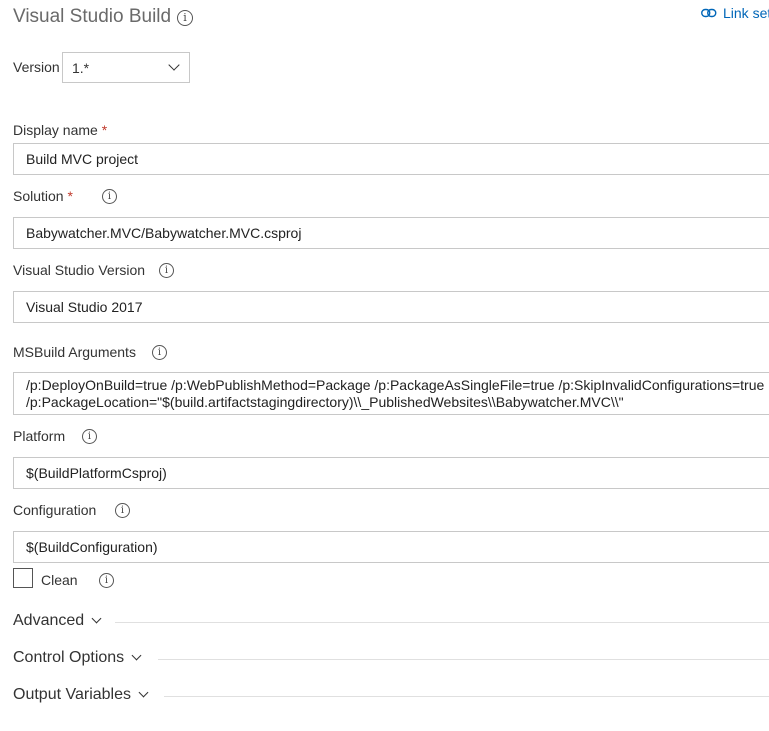 The height and width of the screenshot is (731, 769). Describe the element at coordinates (391, 547) in the screenshot. I see `configuration-field: $(BuildConfiguration)` at that location.